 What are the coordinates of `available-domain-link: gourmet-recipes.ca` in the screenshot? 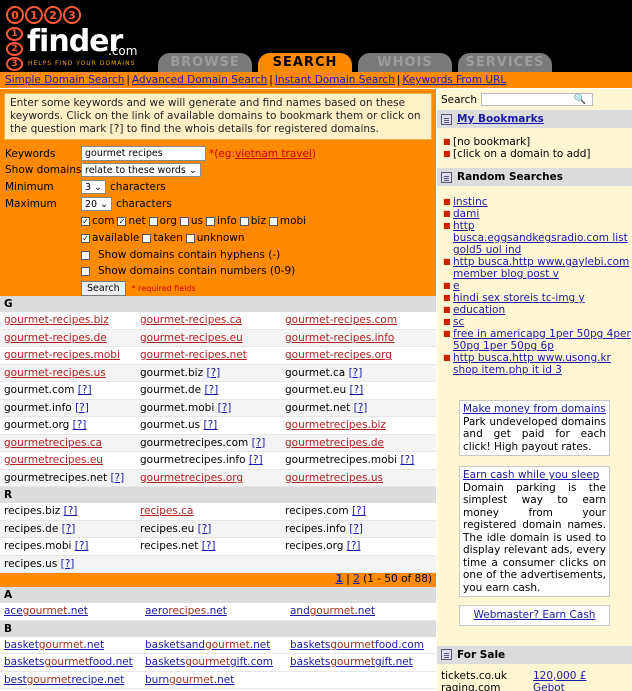 It's located at (191, 320).